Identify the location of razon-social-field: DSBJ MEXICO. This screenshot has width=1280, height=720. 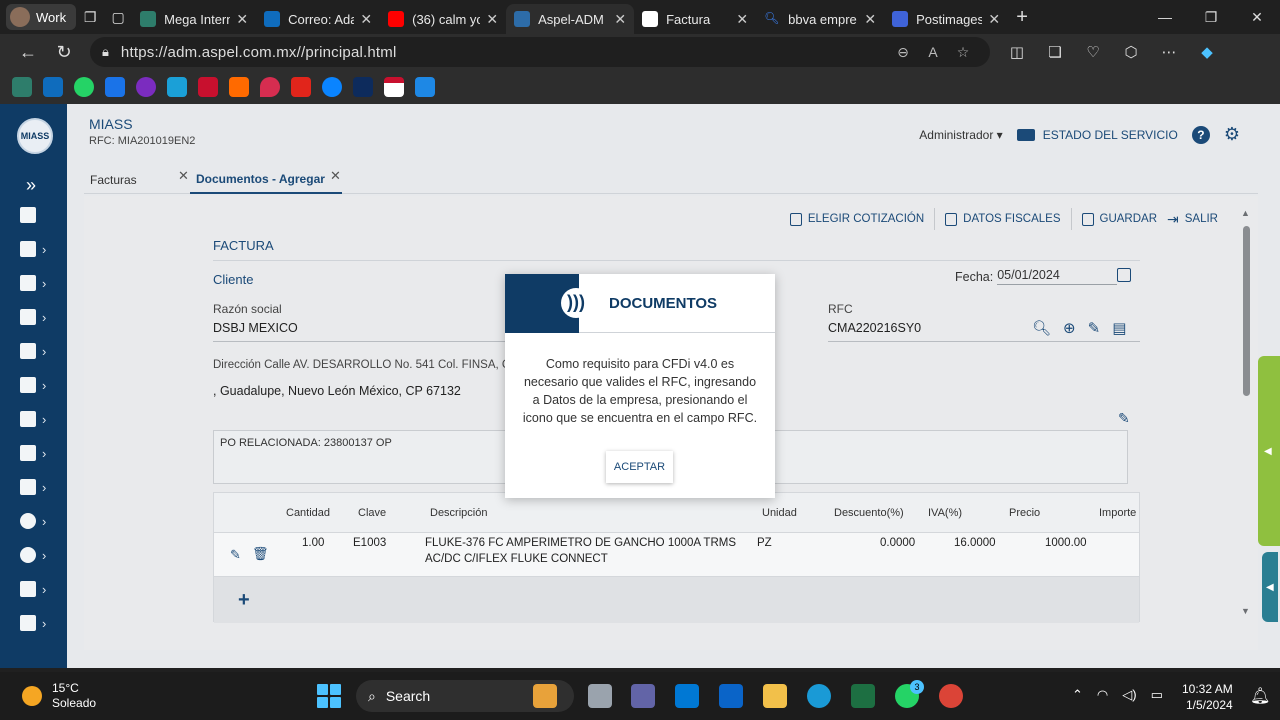
(255, 328).